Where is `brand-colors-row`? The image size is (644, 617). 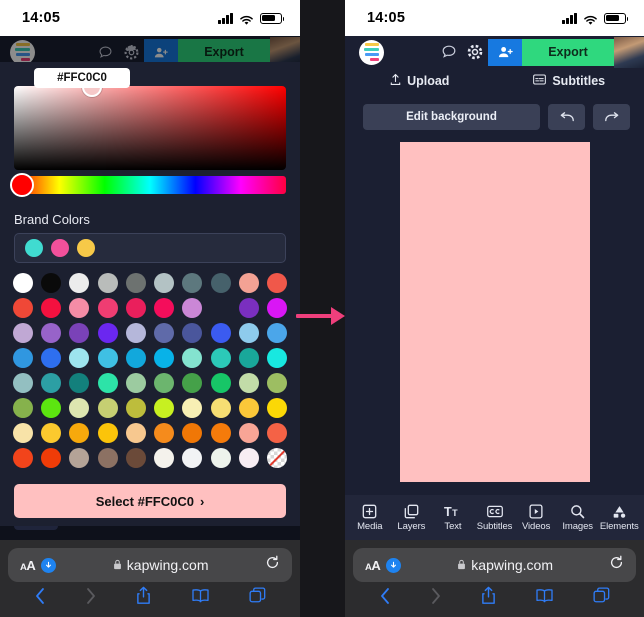
brand-colors-row is located at coordinates (150, 248).